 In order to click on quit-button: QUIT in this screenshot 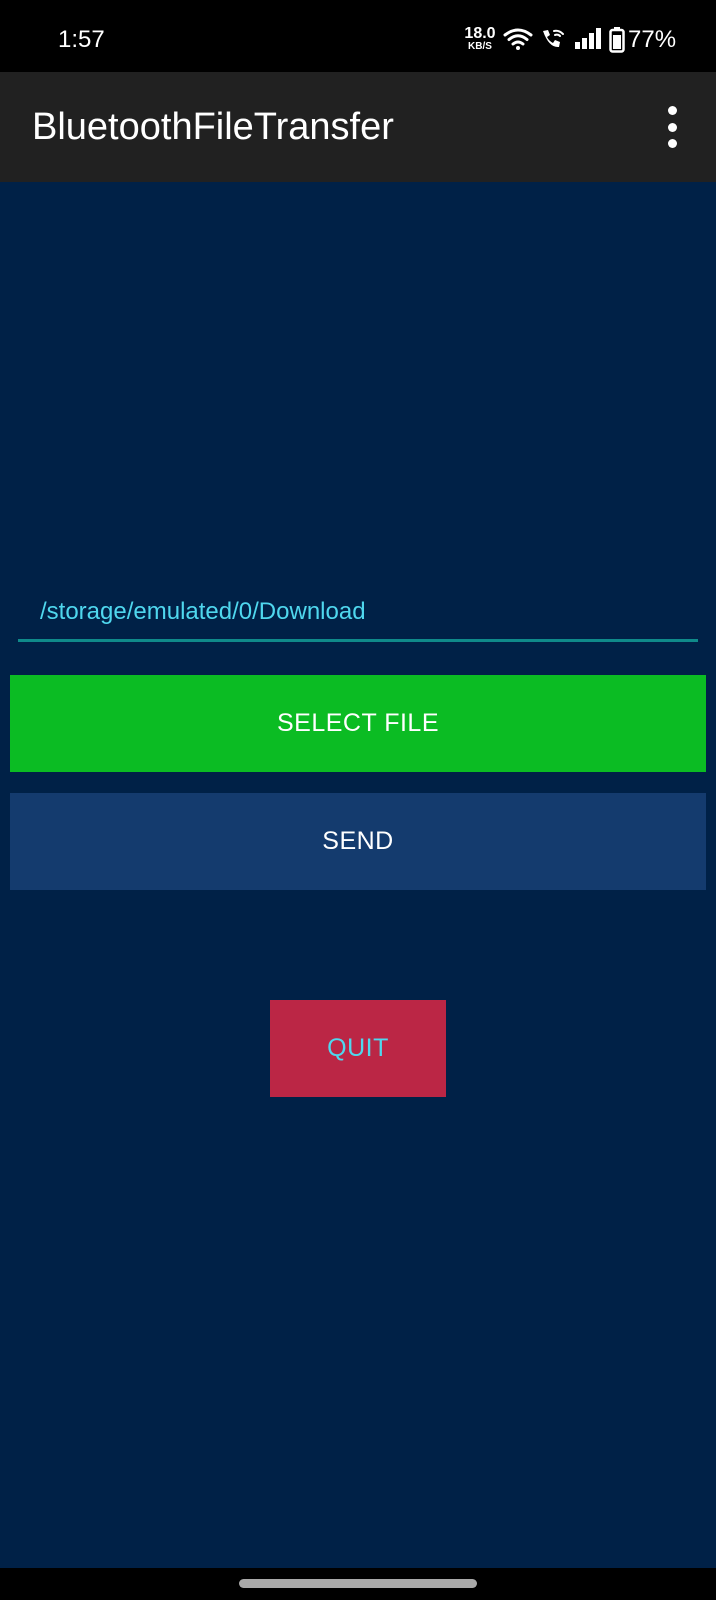, I will do `click(358, 1048)`.